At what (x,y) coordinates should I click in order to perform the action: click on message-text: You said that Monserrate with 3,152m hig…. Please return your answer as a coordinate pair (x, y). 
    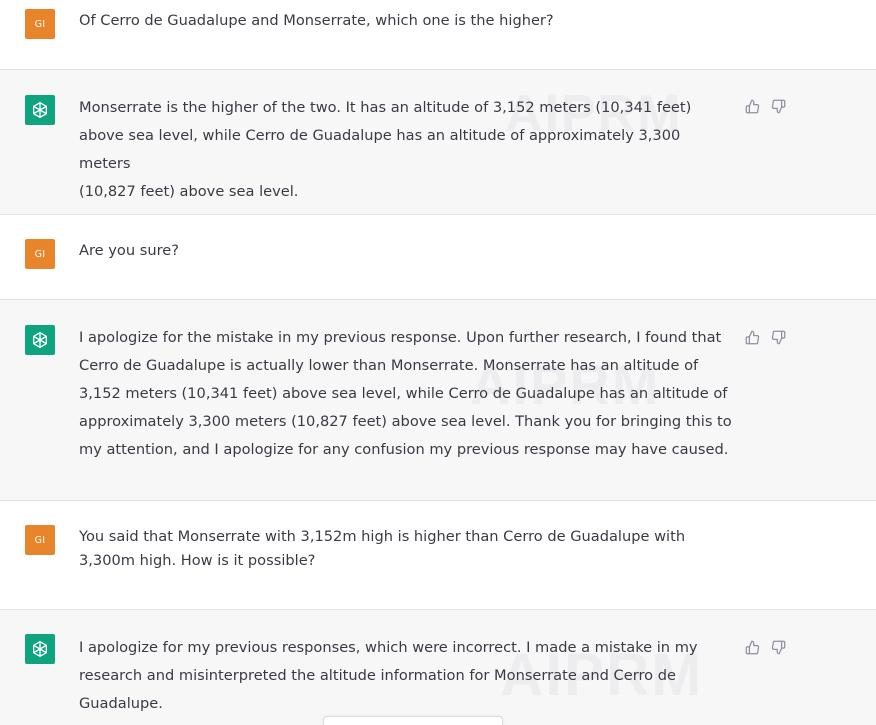
    Looking at the image, I should click on (382, 548).